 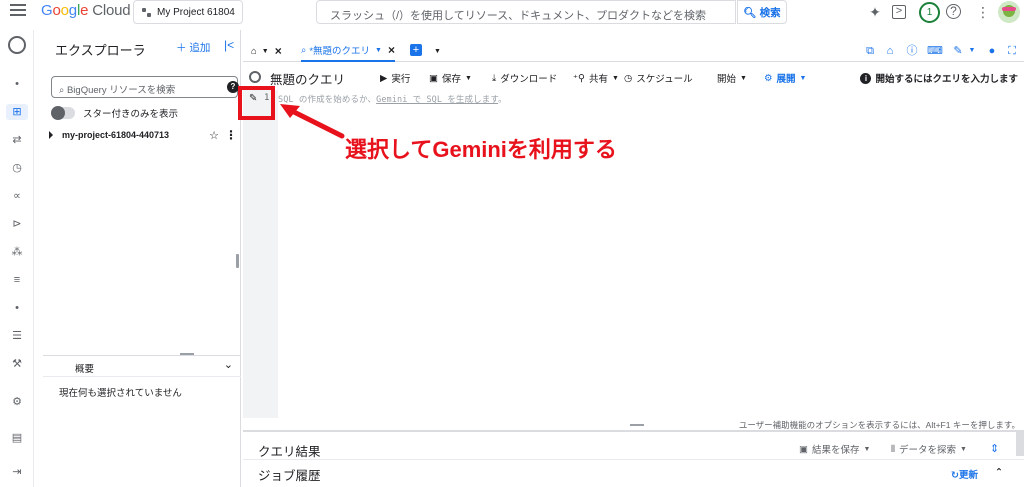 I want to click on query-results-section: クエリ結果 ▣ 結果を保存 ▼ ⫴ データを探索 ▼ ⇕, so click(x=633, y=447).